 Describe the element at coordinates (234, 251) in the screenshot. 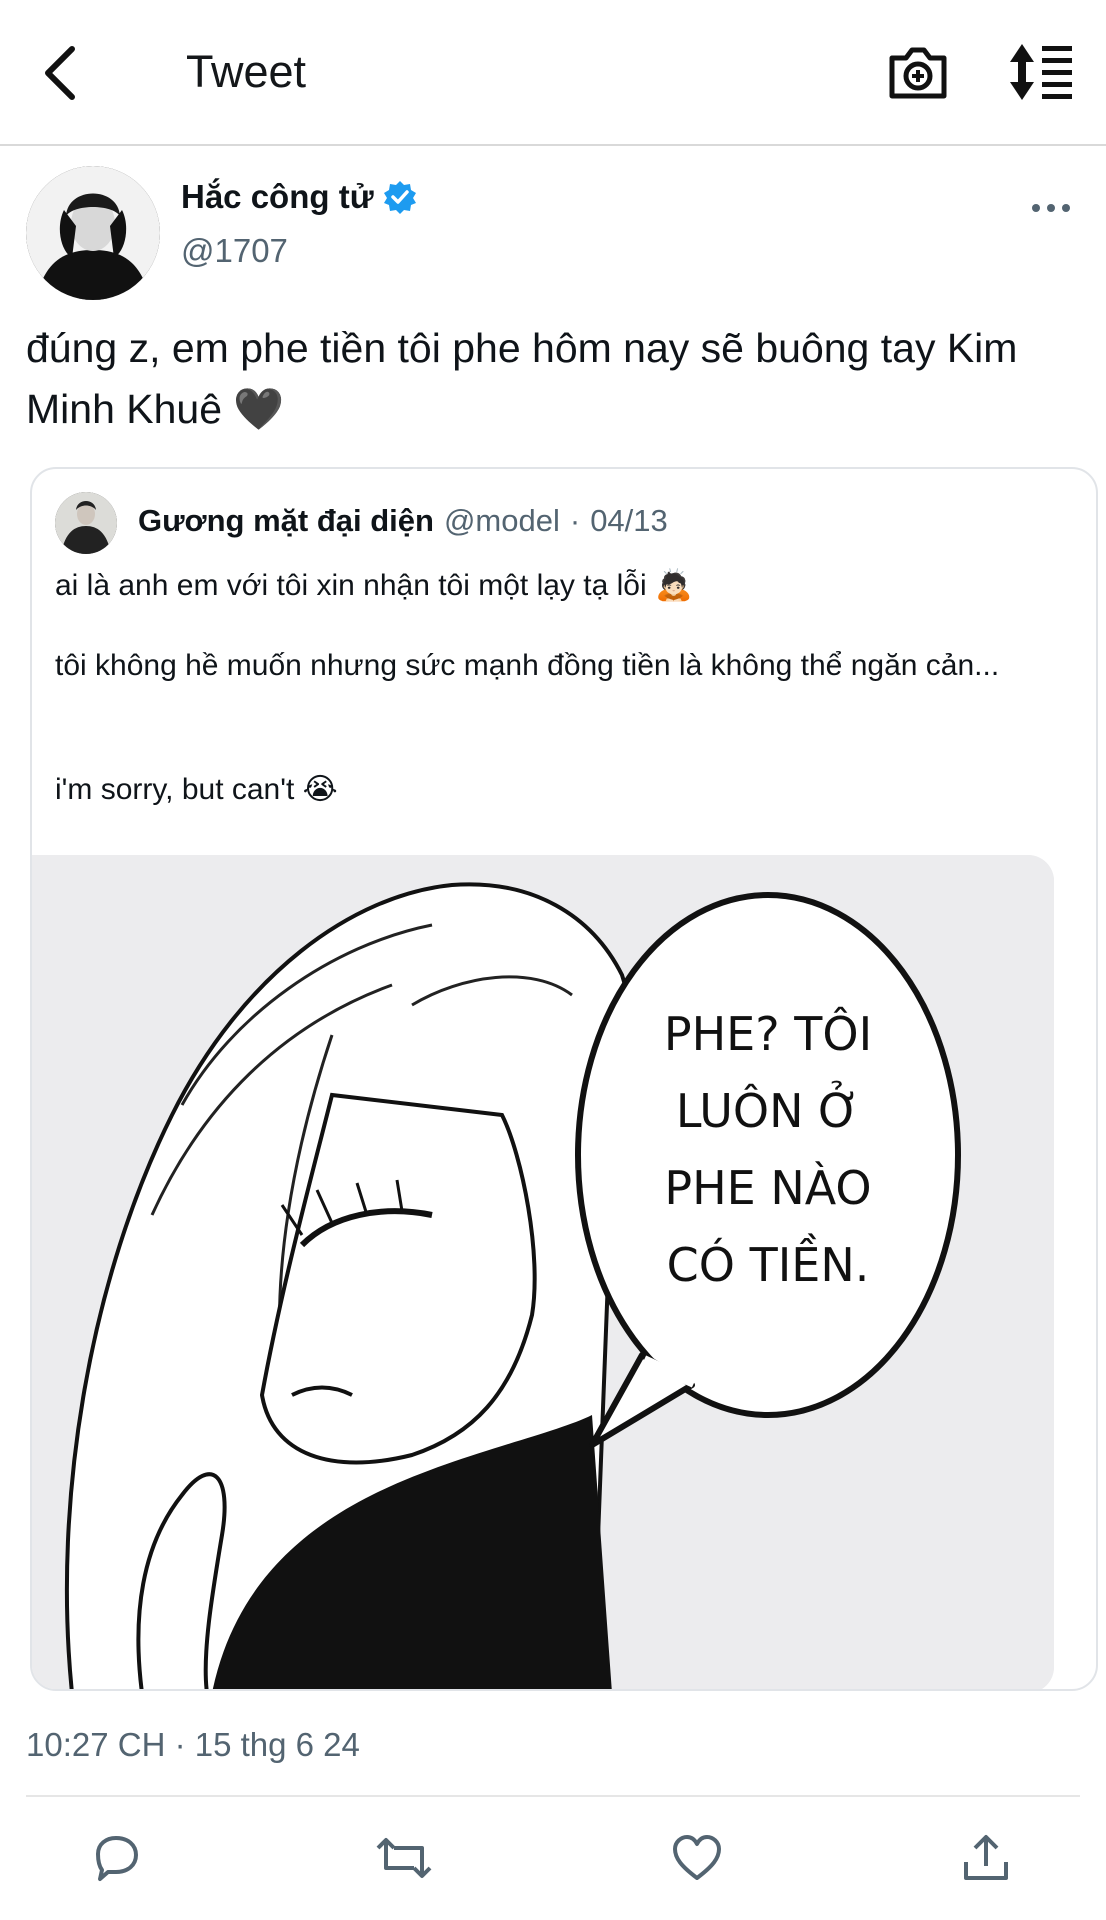

I see `author-handle: @1707` at that location.